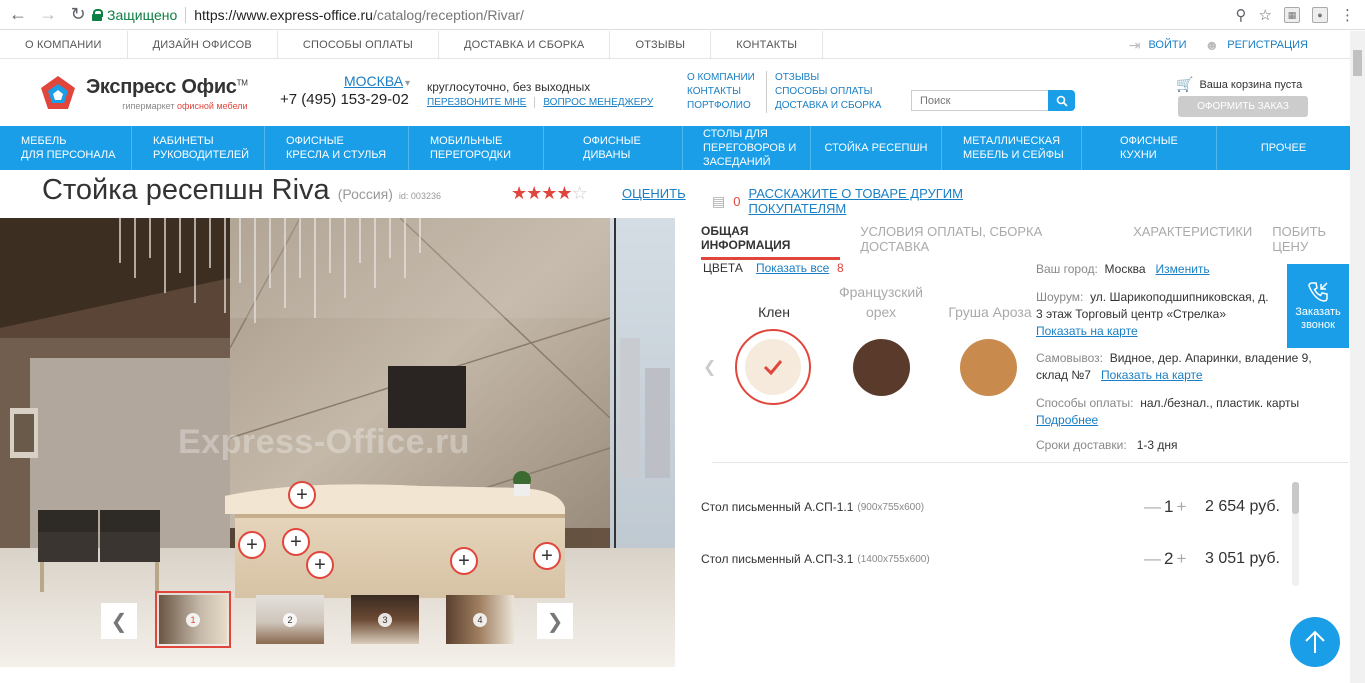 This screenshot has width=1365, height=683. Describe the element at coordinates (1347, 15) in the screenshot. I see `menu-icon: ⋮` at that location.